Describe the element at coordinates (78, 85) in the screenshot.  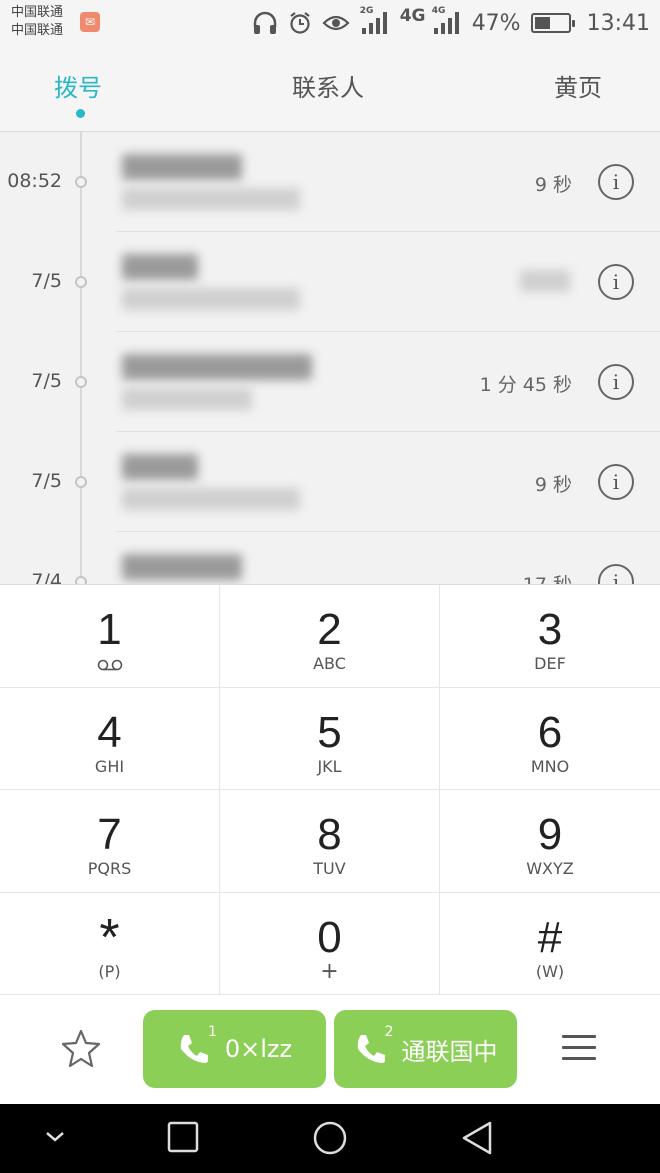
I see `tab-dialer: 拨号` at that location.